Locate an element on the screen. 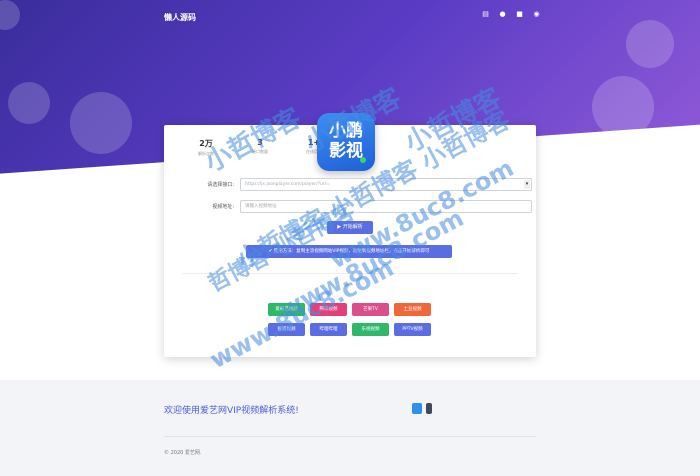  secondary-button is located at coordinates (429, 408).